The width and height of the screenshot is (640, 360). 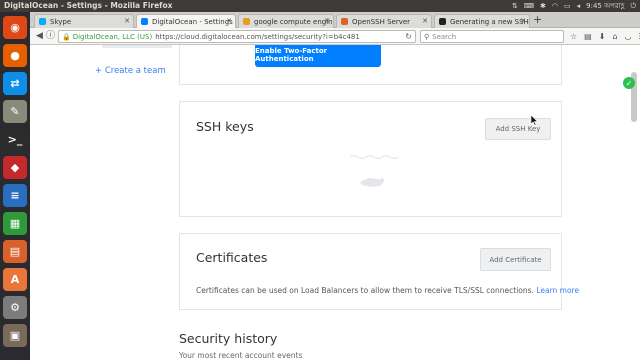 What do you see at coordinates (15, 139) in the screenshot?
I see `terminal-icon: >_` at bounding box center [15, 139].